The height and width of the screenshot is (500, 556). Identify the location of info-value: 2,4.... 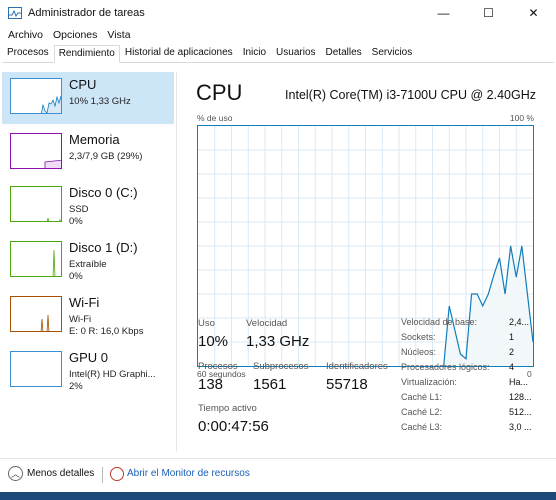
(519, 322).